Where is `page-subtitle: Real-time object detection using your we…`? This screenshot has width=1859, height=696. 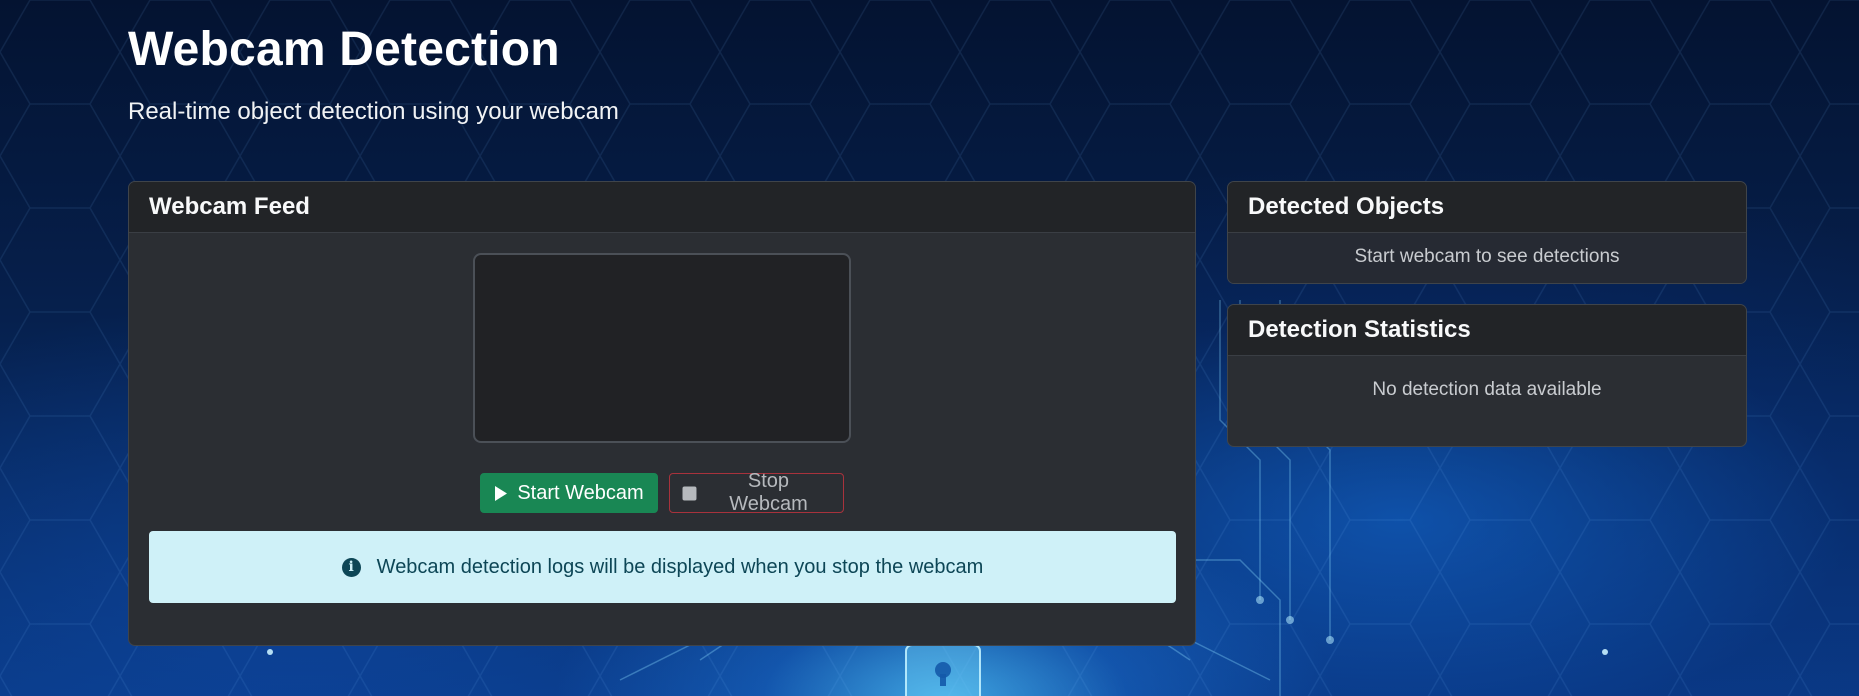
page-subtitle: Real-time object detection using your we… is located at coordinates (373, 111).